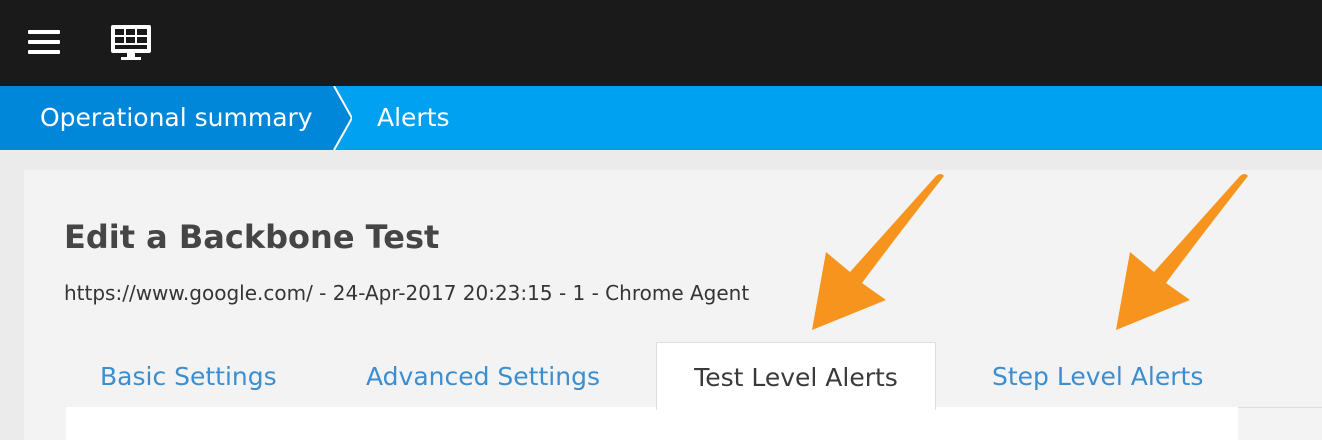 Image resolution: width=1322 pixels, height=440 pixels. I want to click on hamburger-menu-icon, so click(44, 42).